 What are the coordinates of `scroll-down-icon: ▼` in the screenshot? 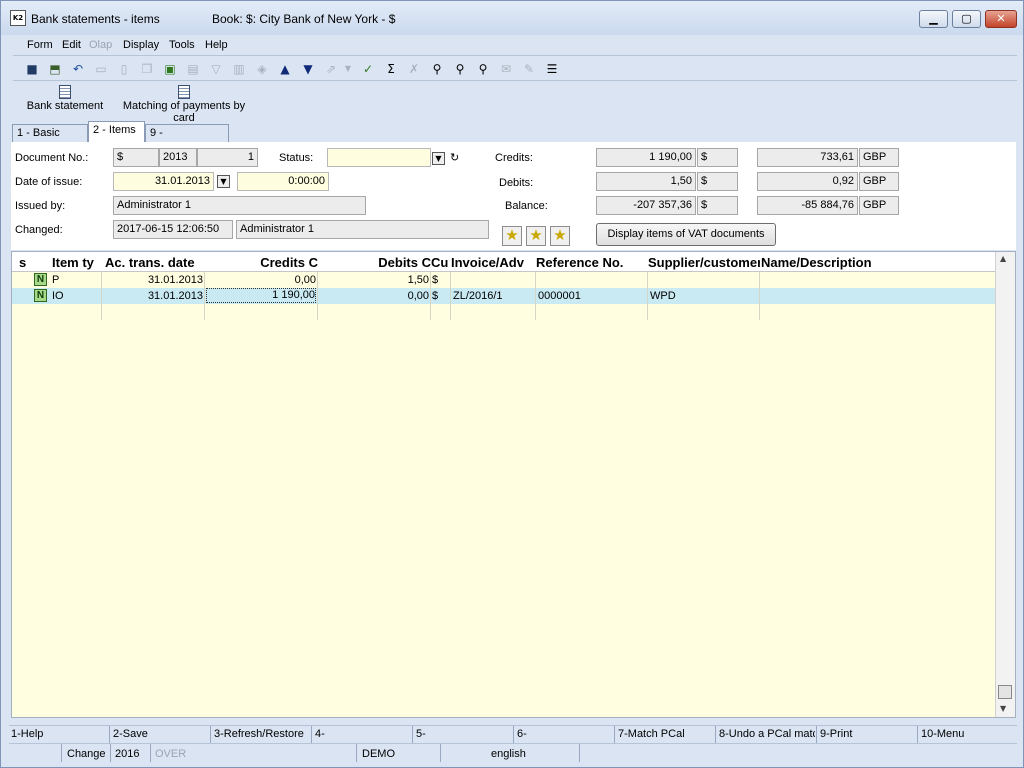 It's located at (1003, 708).